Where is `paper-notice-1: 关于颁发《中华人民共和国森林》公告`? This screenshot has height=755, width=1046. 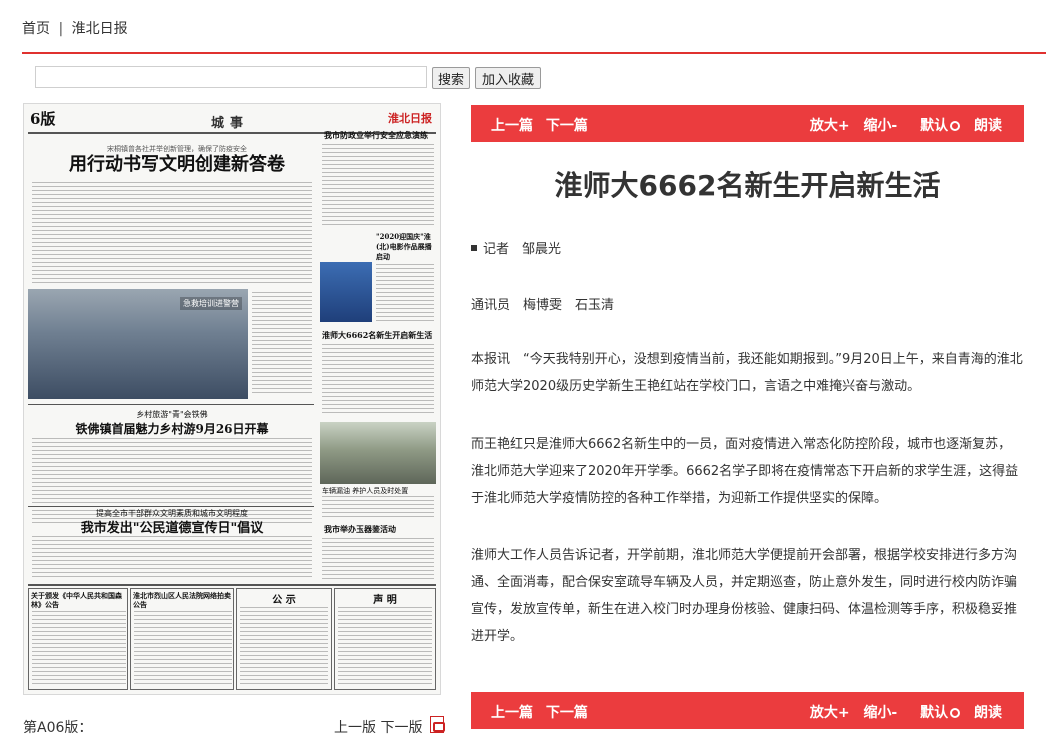 paper-notice-1: 关于颁发《中华人民共和国森林》公告 is located at coordinates (76, 600).